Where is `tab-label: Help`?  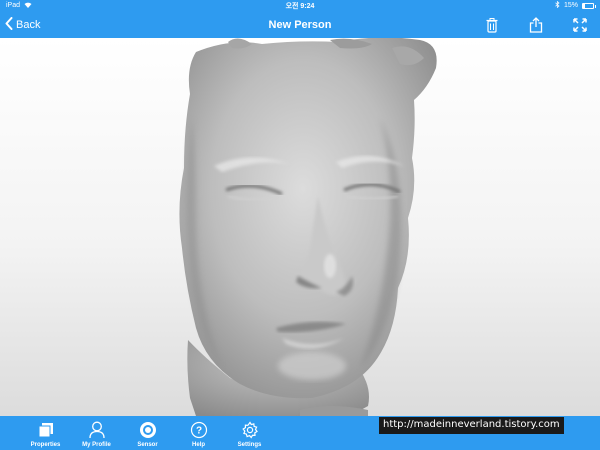 tab-label: Help is located at coordinates (198, 445).